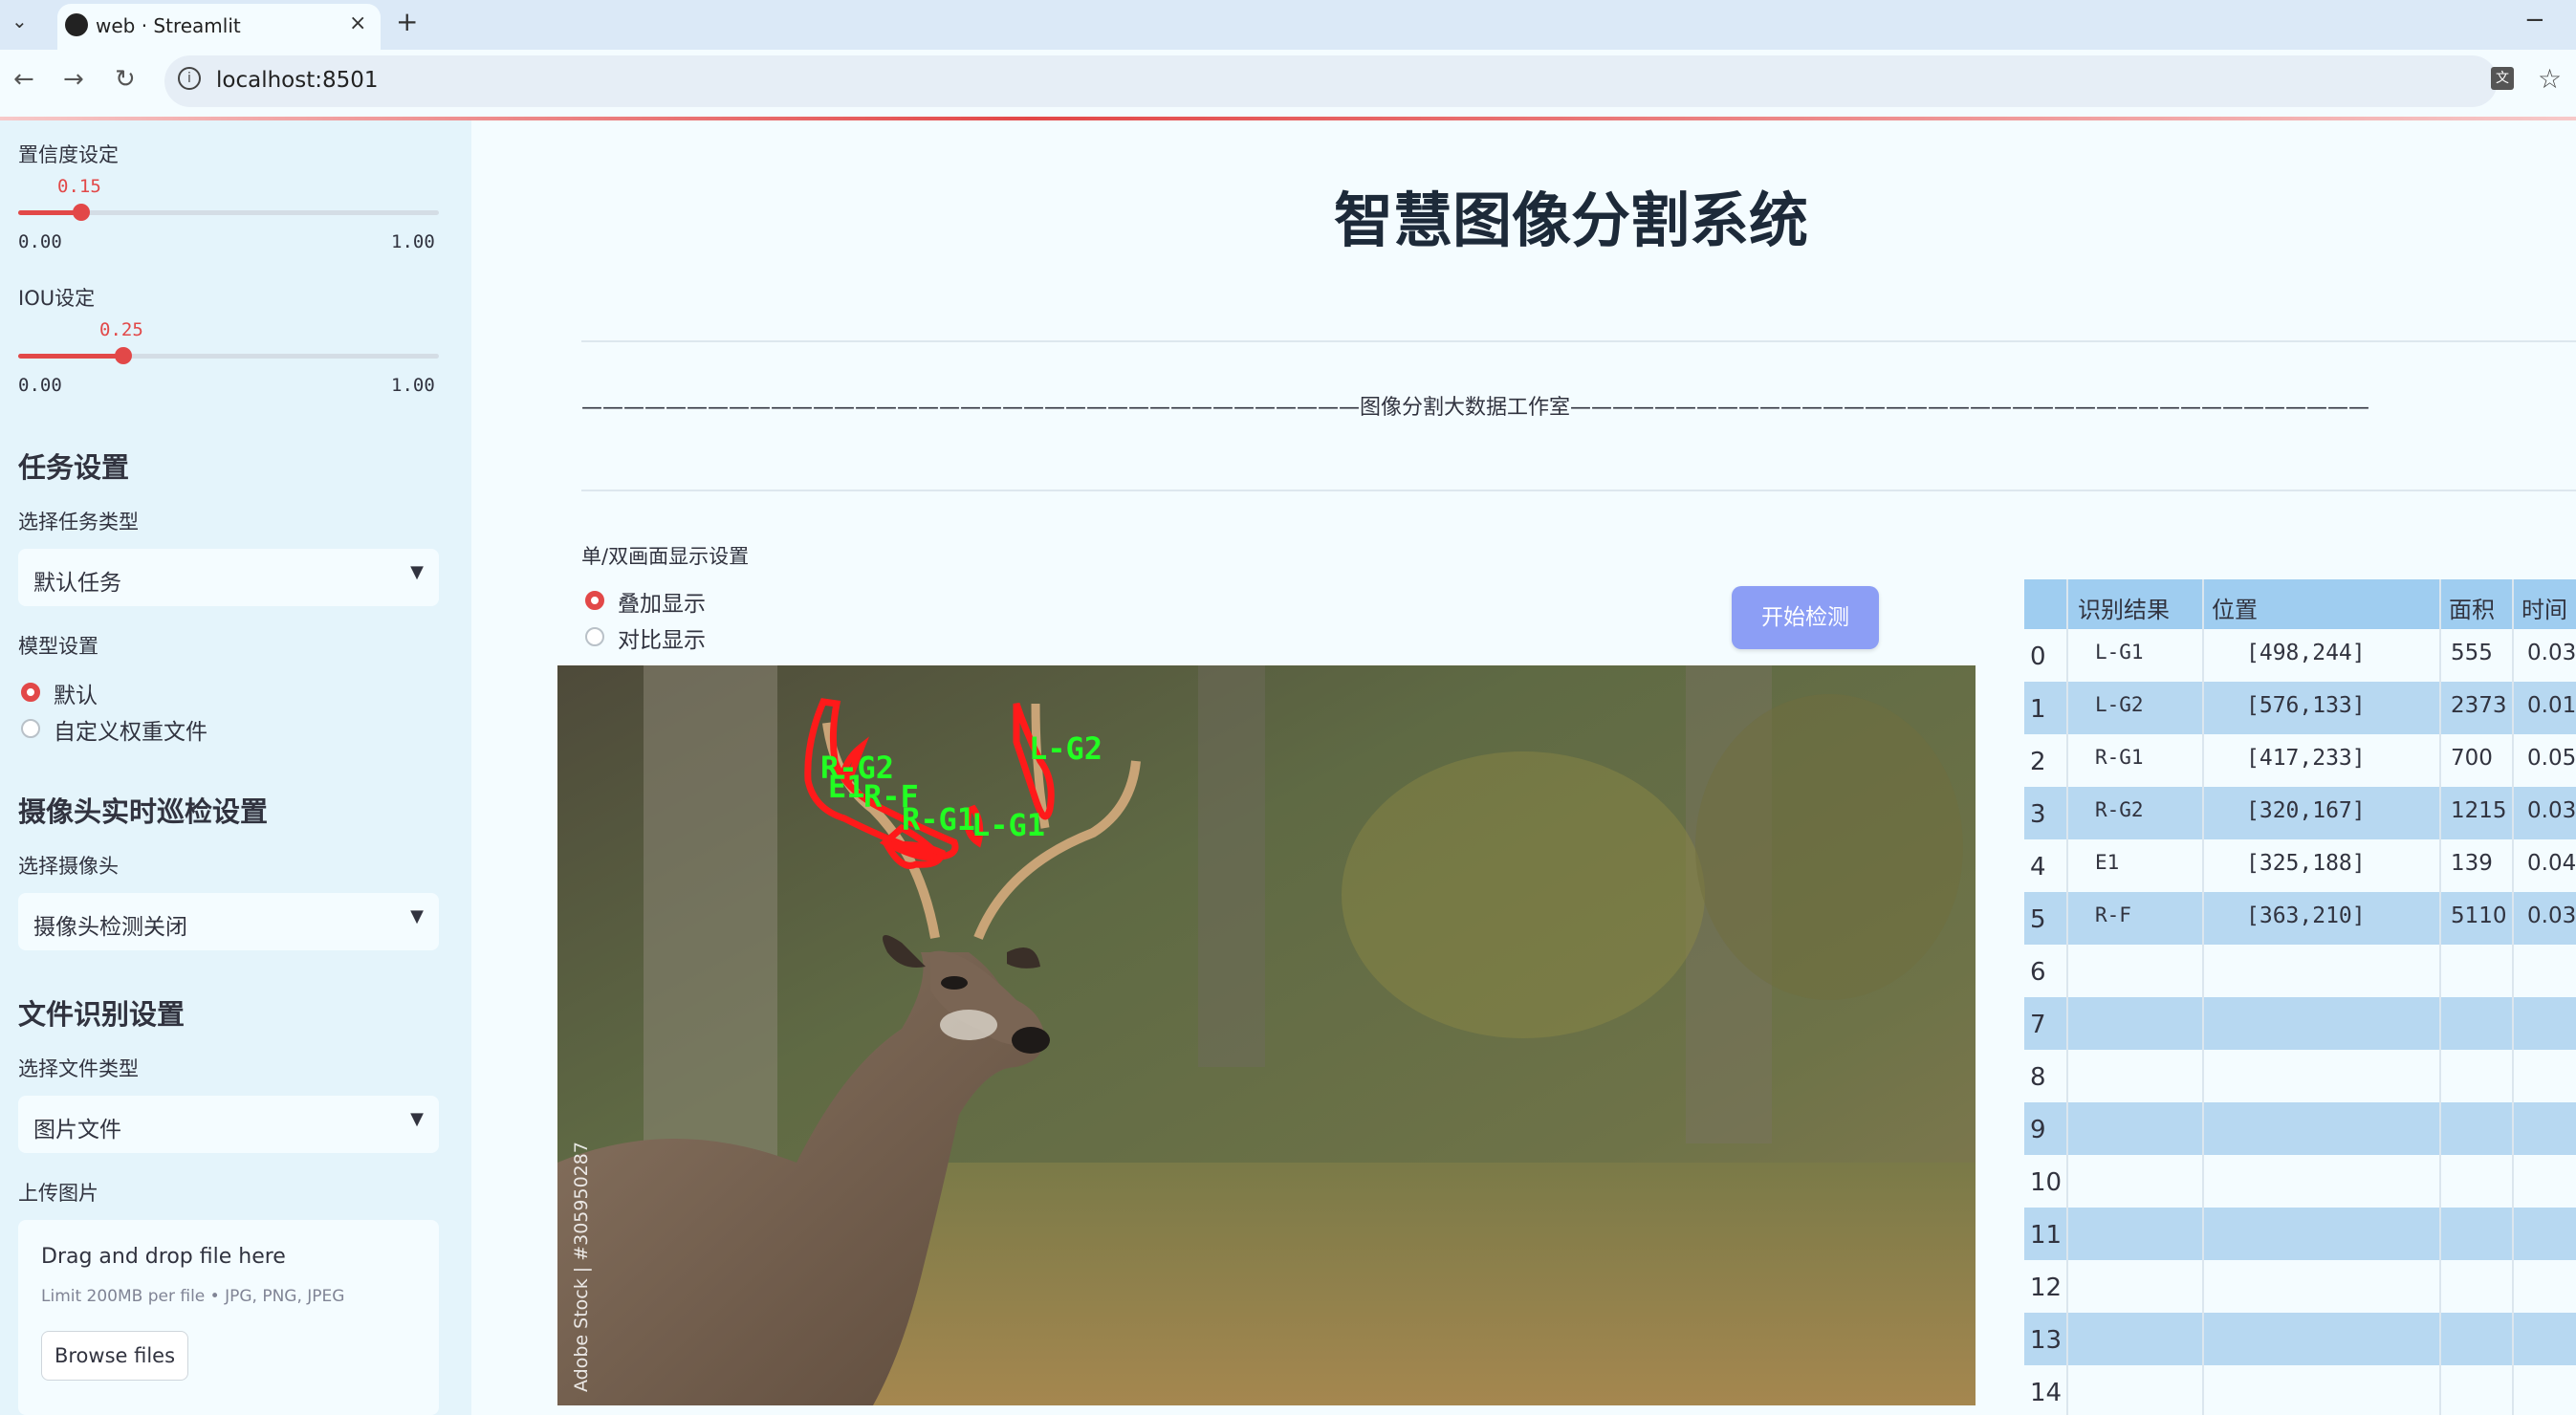  Describe the element at coordinates (2300, 1023) in the screenshot. I see `table-row: 7` at that location.